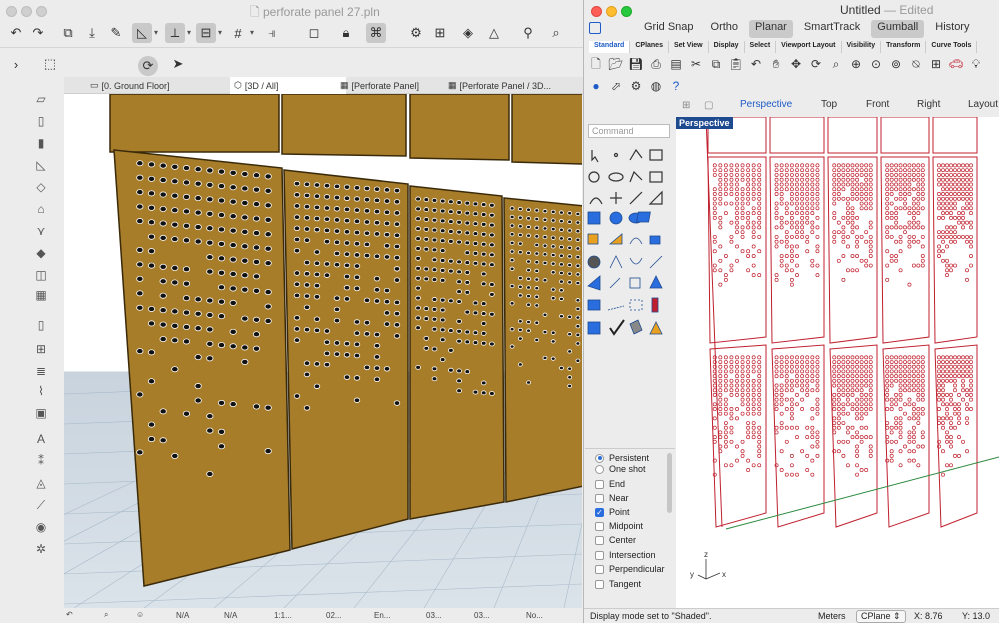  Describe the element at coordinates (656, 155) in the screenshot. I see `control-points-icon` at that location.